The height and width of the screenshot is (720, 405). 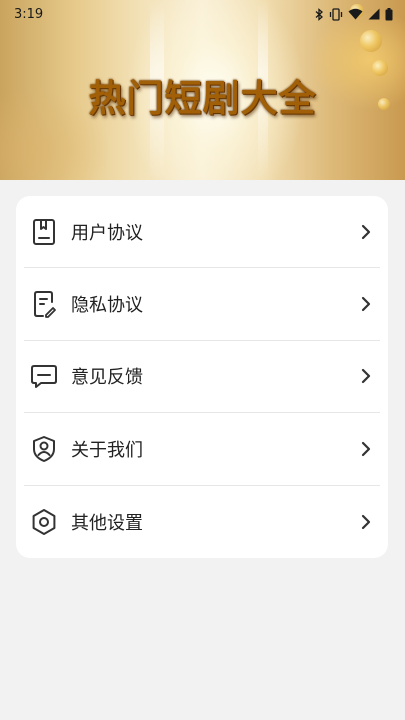 I want to click on menu-item-label: 隐私协议, so click(x=107, y=306).